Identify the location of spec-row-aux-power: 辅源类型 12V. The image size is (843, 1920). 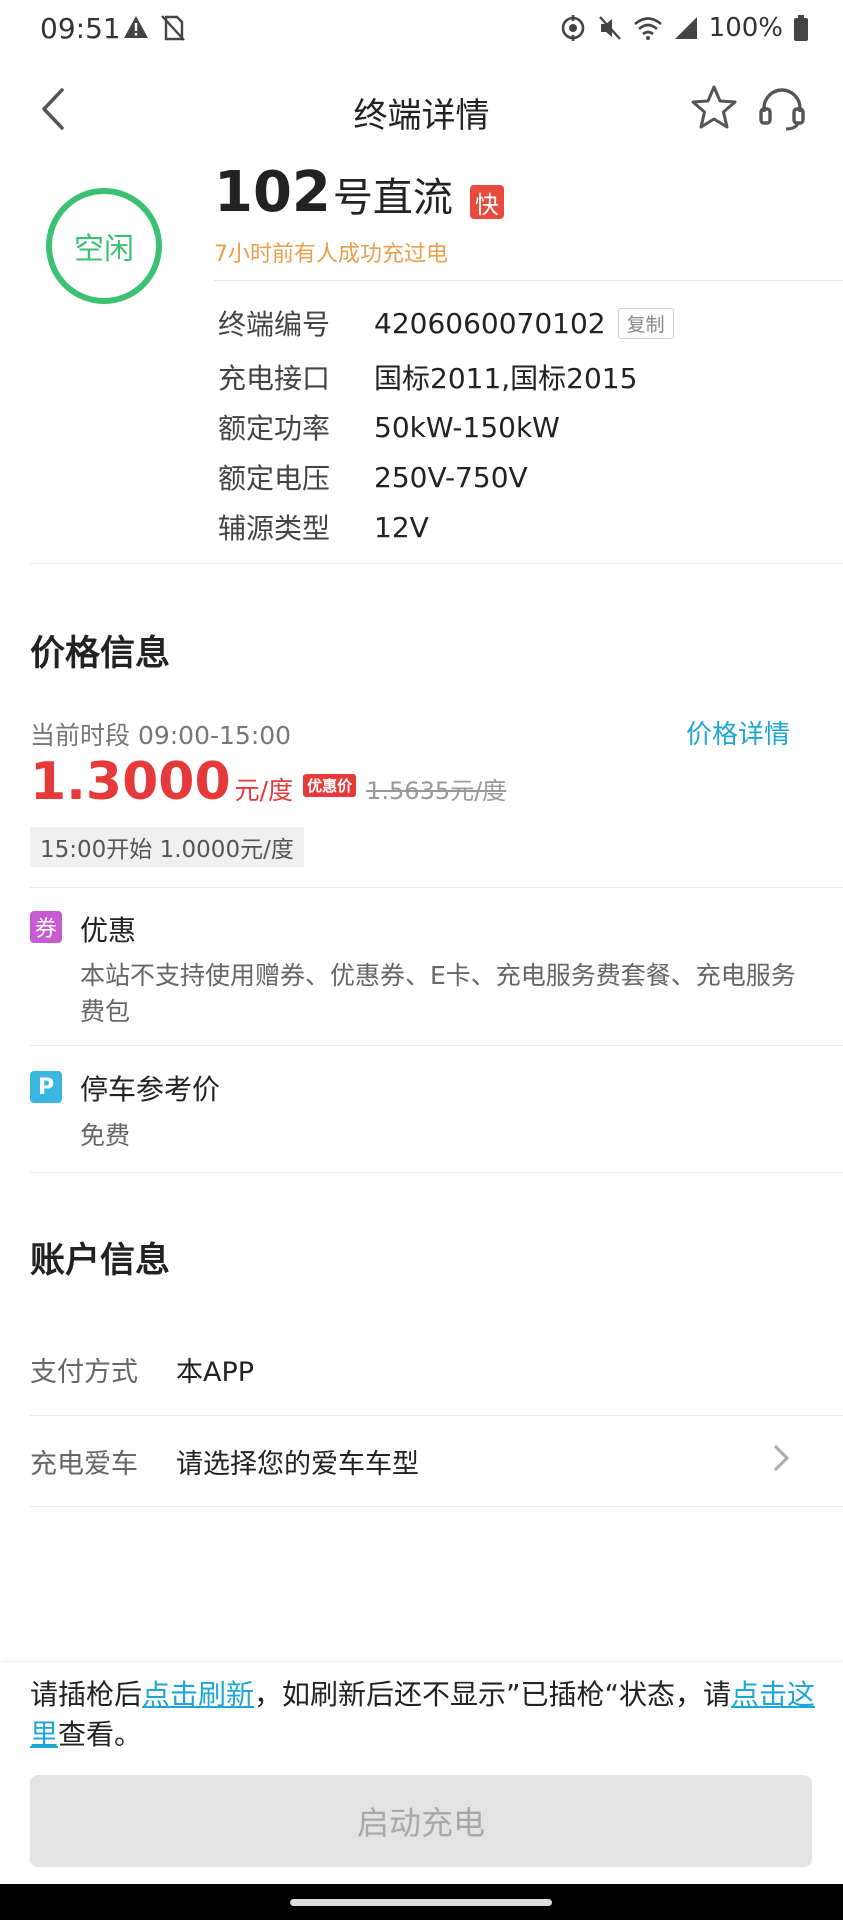
(323, 527).